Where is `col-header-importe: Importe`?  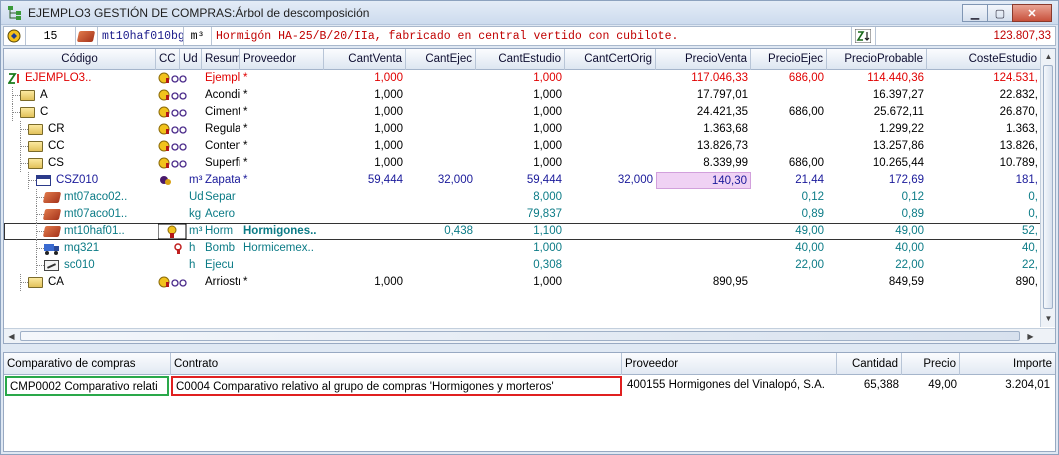
col-header-importe: Importe is located at coordinates (1007, 364).